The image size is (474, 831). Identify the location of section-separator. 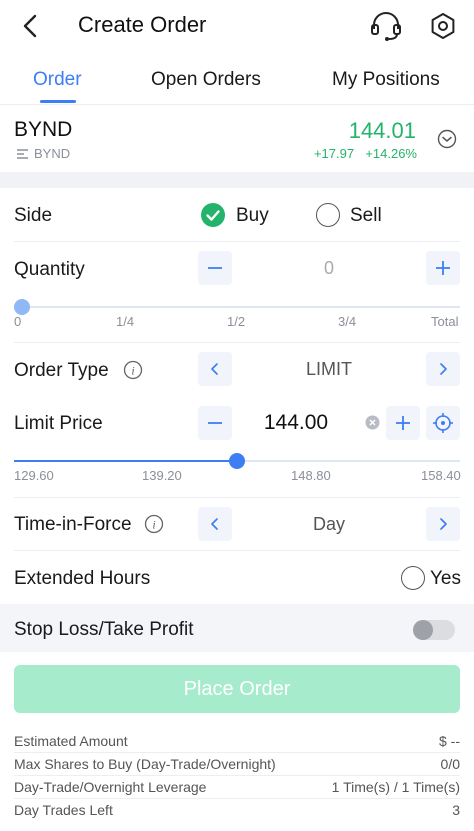
(237, 180).